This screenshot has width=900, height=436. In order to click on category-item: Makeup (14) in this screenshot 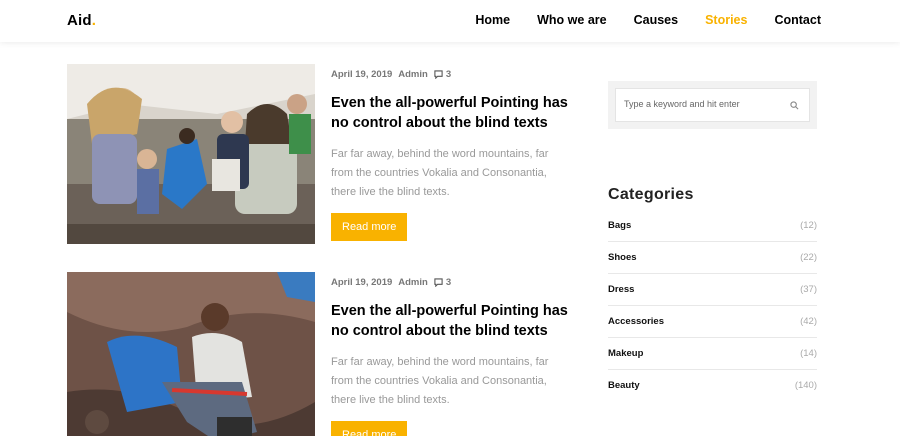, I will do `click(712, 354)`.